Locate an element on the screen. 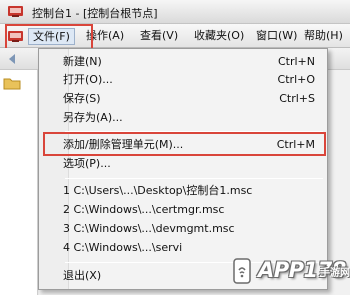 This screenshot has width=350, height=295. menu-help: 帮助(H) is located at coordinates (323, 36).